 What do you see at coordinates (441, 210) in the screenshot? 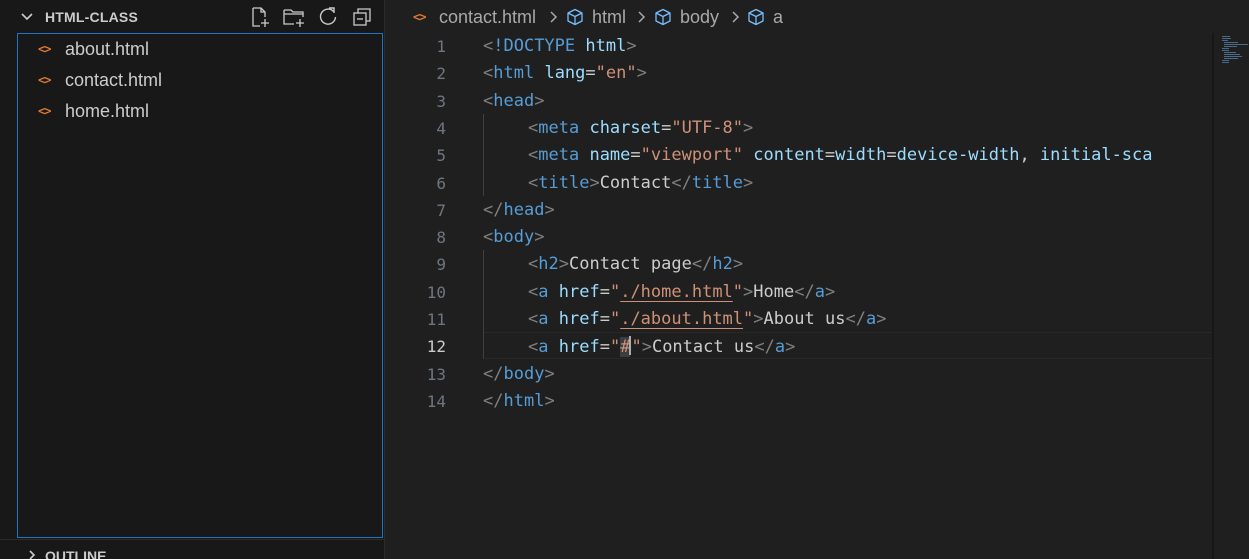
I see `line-number: 7` at bounding box center [441, 210].